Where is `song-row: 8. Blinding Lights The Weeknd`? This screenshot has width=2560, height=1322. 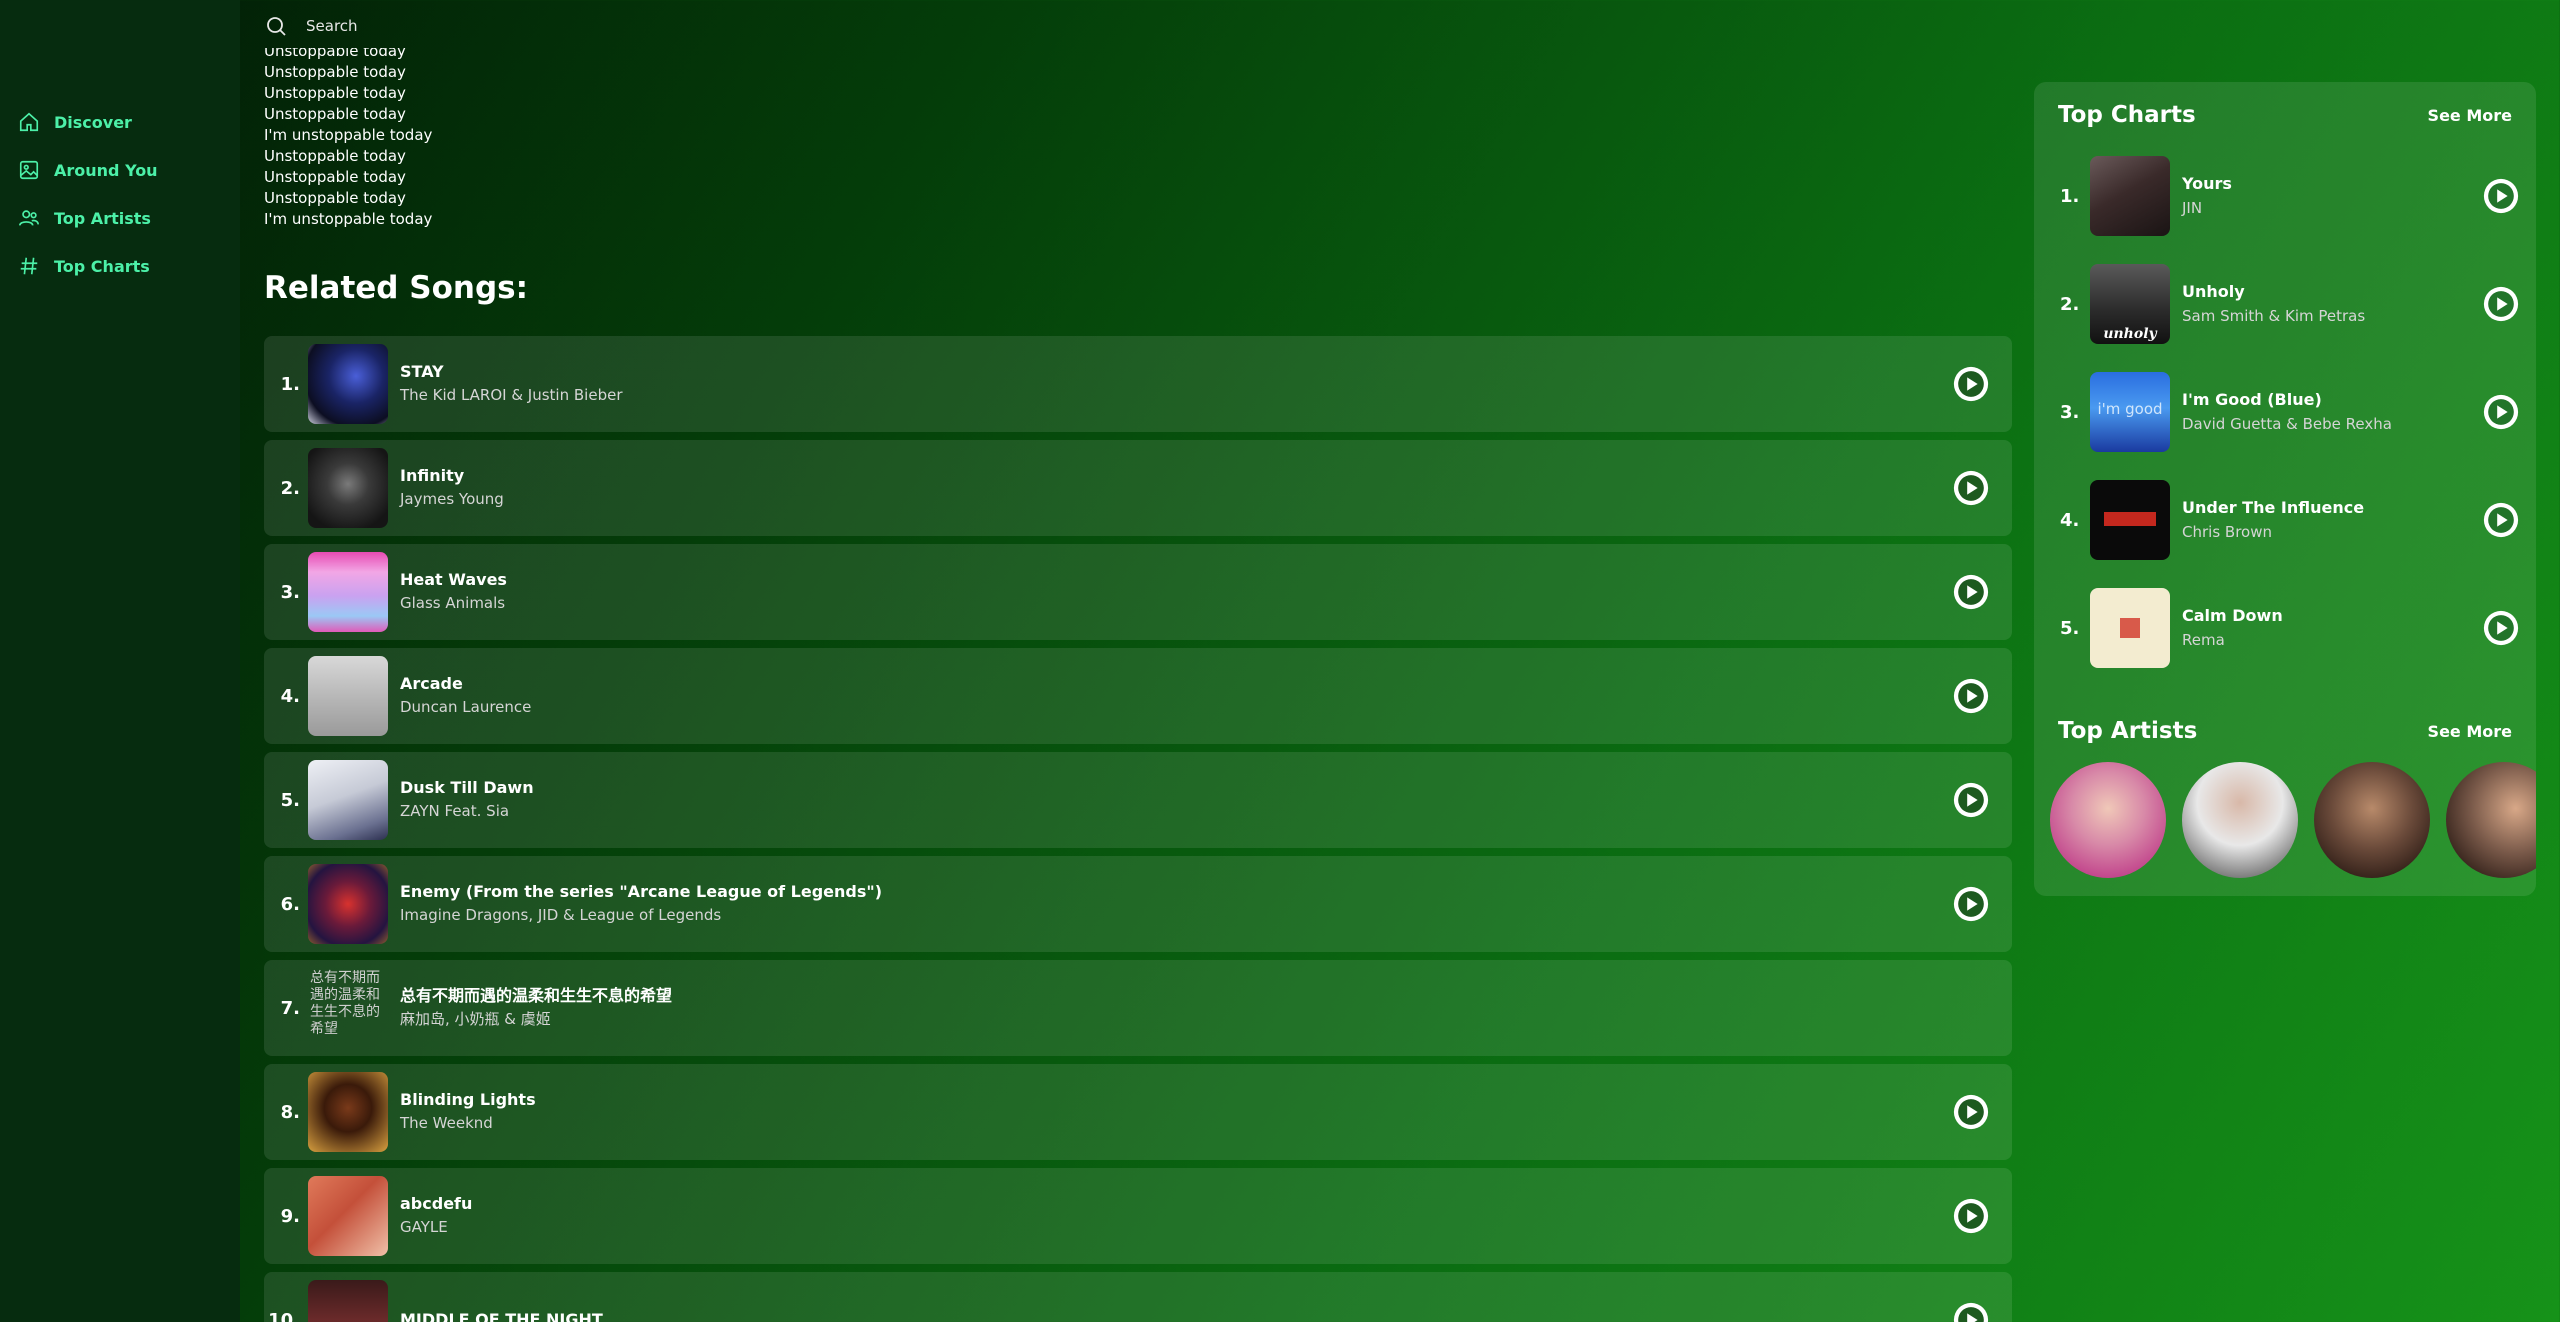 song-row: 8. Blinding Lights The Weeknd is located at coordinates (1138, 1112).